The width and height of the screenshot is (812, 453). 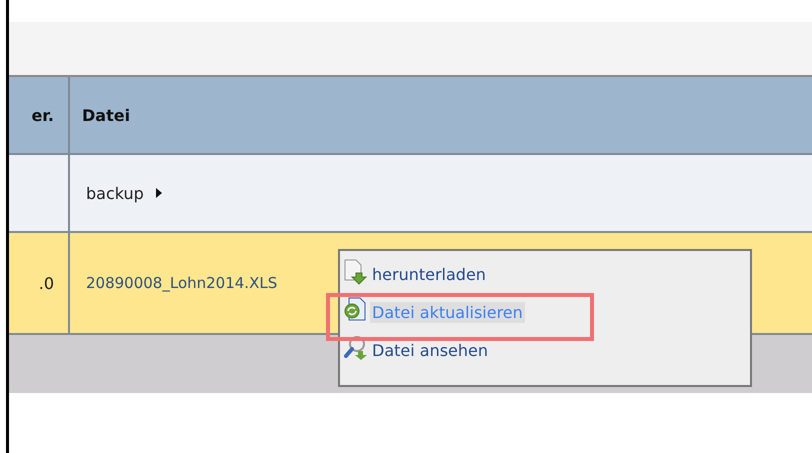 What do you see at coordinates (106, 115) in the screenshot?
I see `column-header: Datei` at bounding box center [106, 115].